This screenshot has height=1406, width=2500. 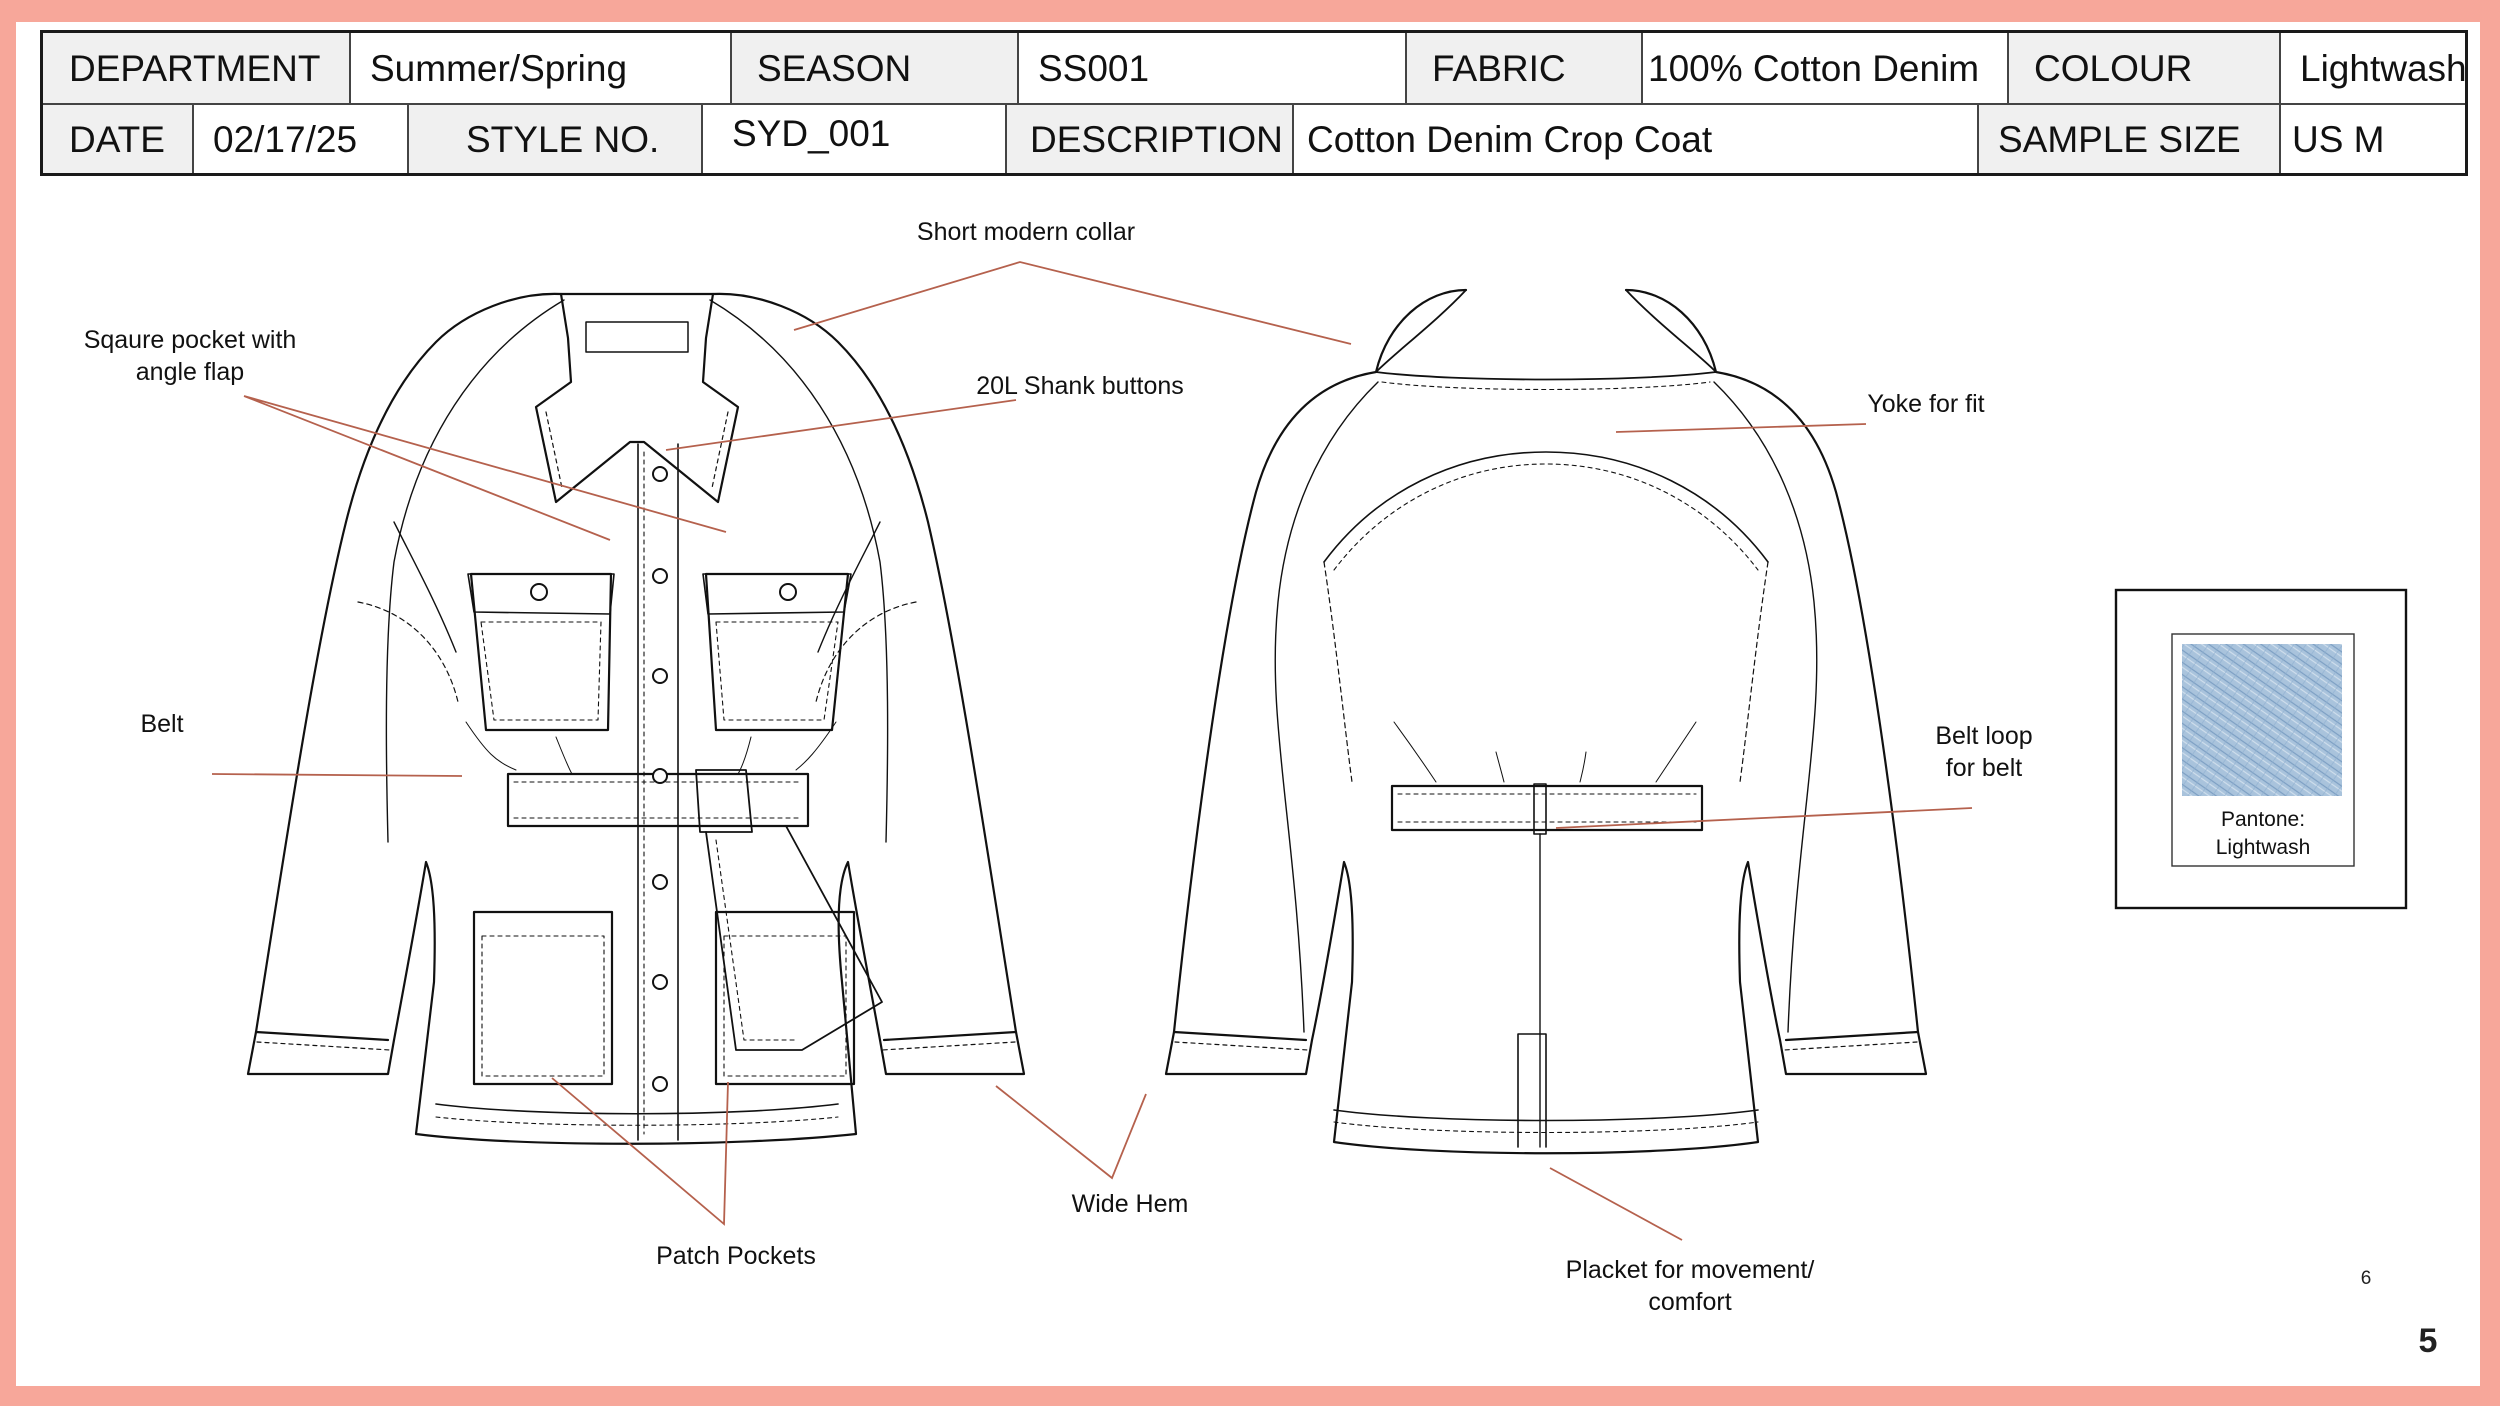 I want to click on front-left-pocket-stitch, so click(x=541, y=671).